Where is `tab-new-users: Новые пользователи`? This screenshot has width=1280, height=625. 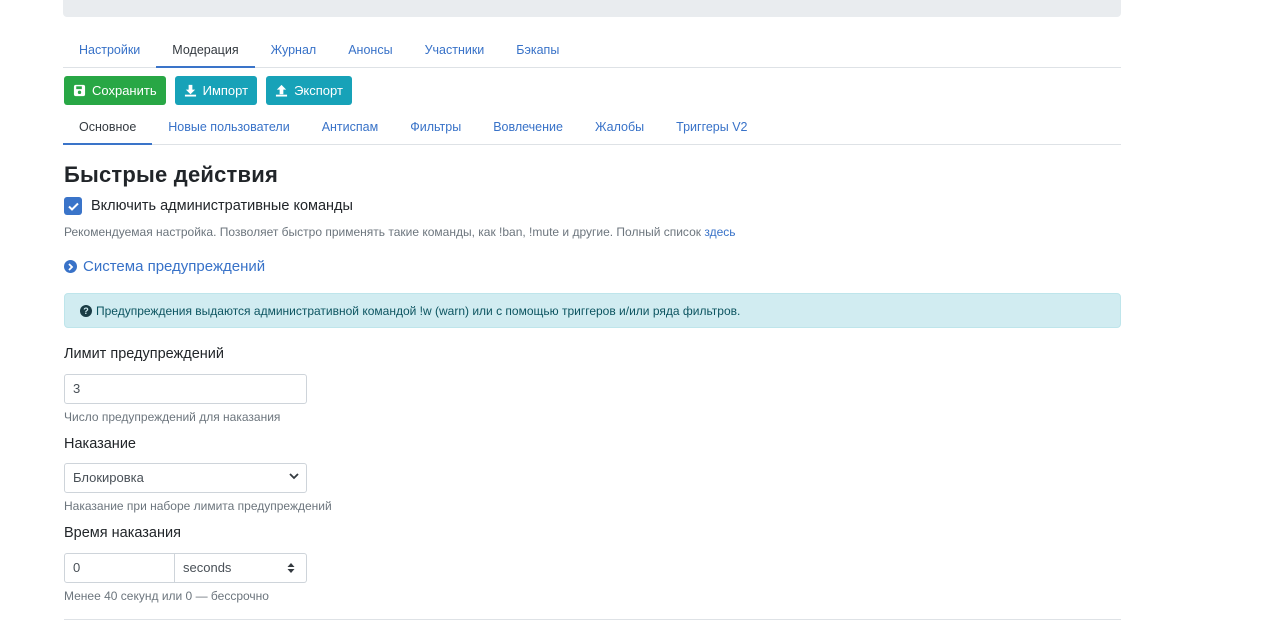
tab-new-users: Новые пользователи is located at coordinates (228, 128).